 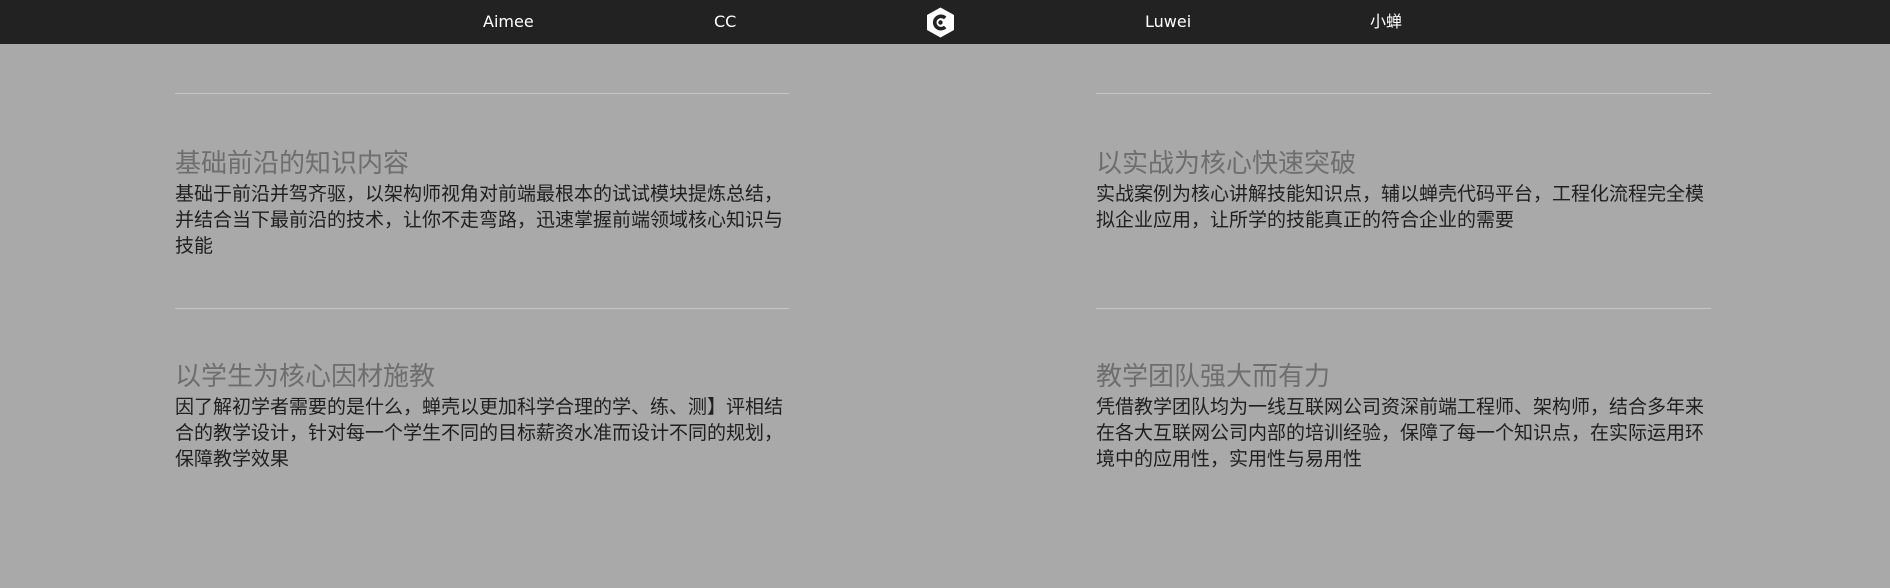 I want to click on nav-link-luwei: Luwei, so click(x=1168, y=22).